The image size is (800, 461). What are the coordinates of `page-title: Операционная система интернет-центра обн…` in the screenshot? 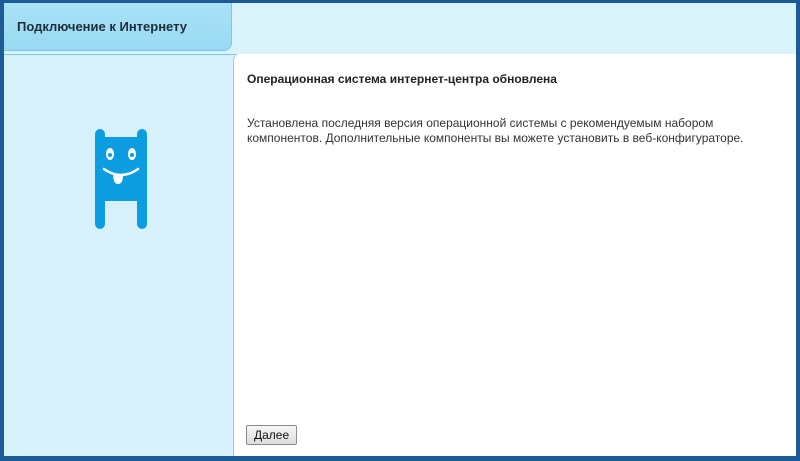 It's located at (402, 79).